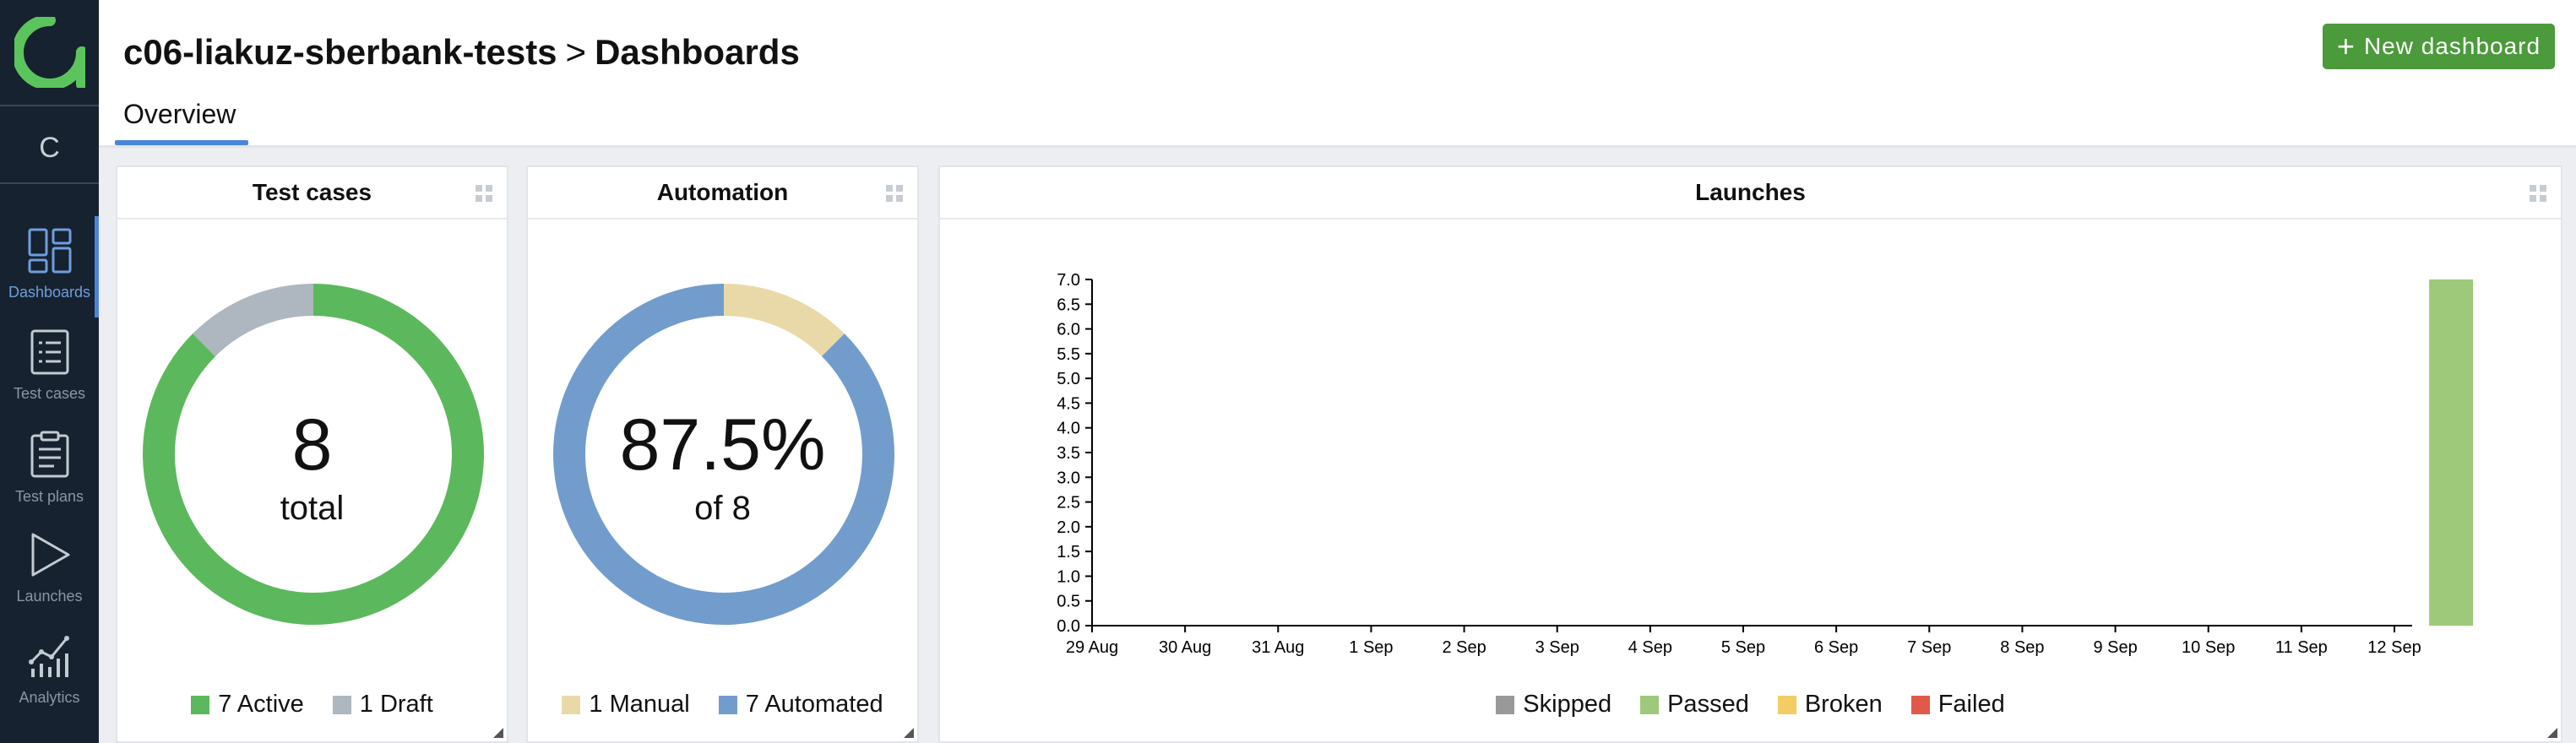 This screenshot has width=2576, height=743. Describe the element at coordinates (340, 52) in the screenshot. I see `breadcrumb-project: c06-liakuz-sberbank-tests` at that location.